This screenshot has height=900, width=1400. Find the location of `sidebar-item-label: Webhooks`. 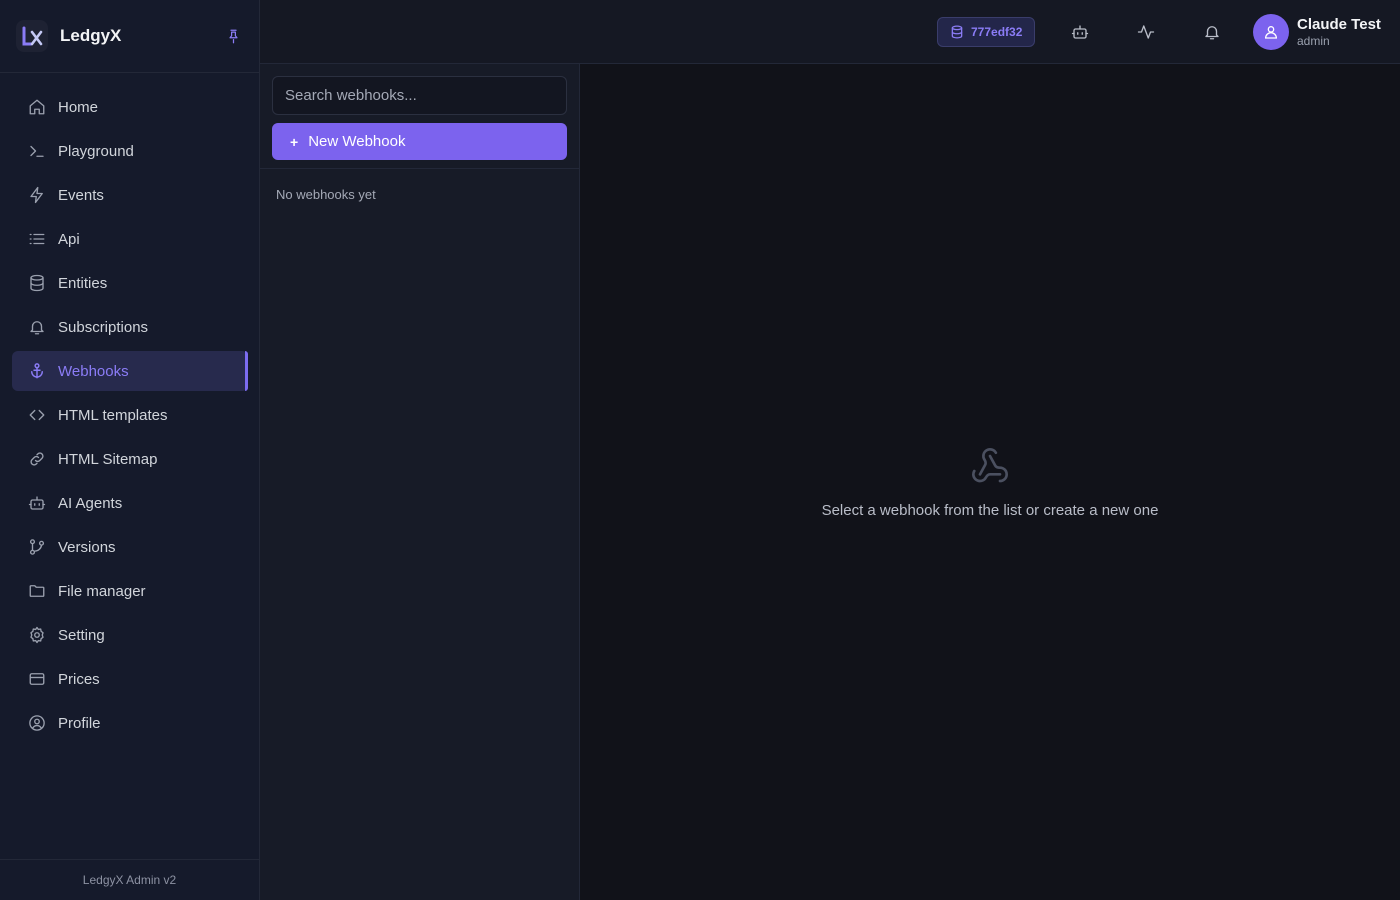

sidebar-item-label: Webhooks is located at coordinates (93, 371).